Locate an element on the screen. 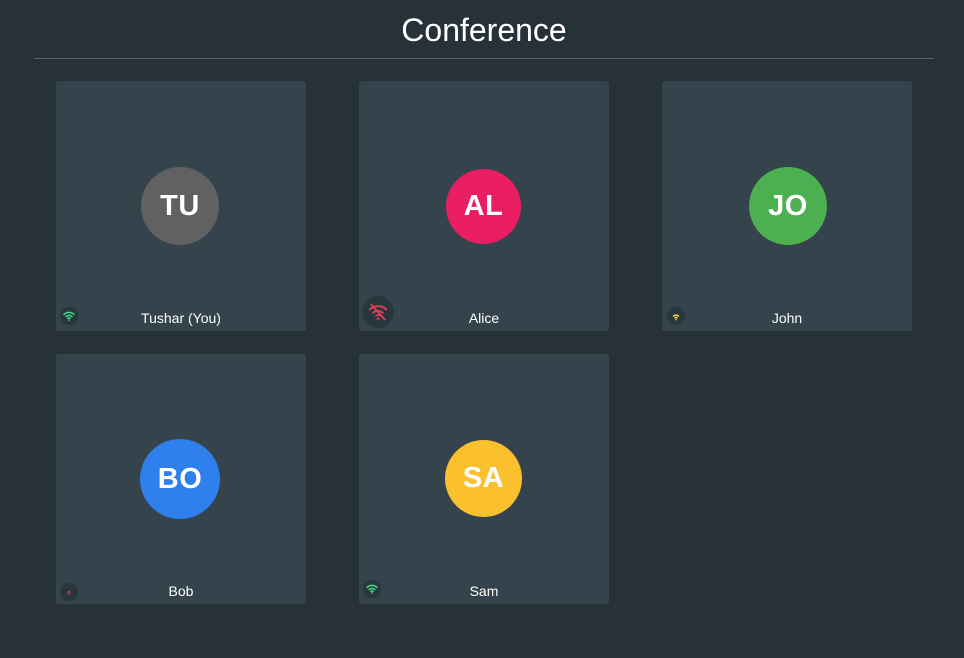 The width and height of the screenshot is (964, 658). participant-name: Tushar (You) is located at coordinates (181, 318).